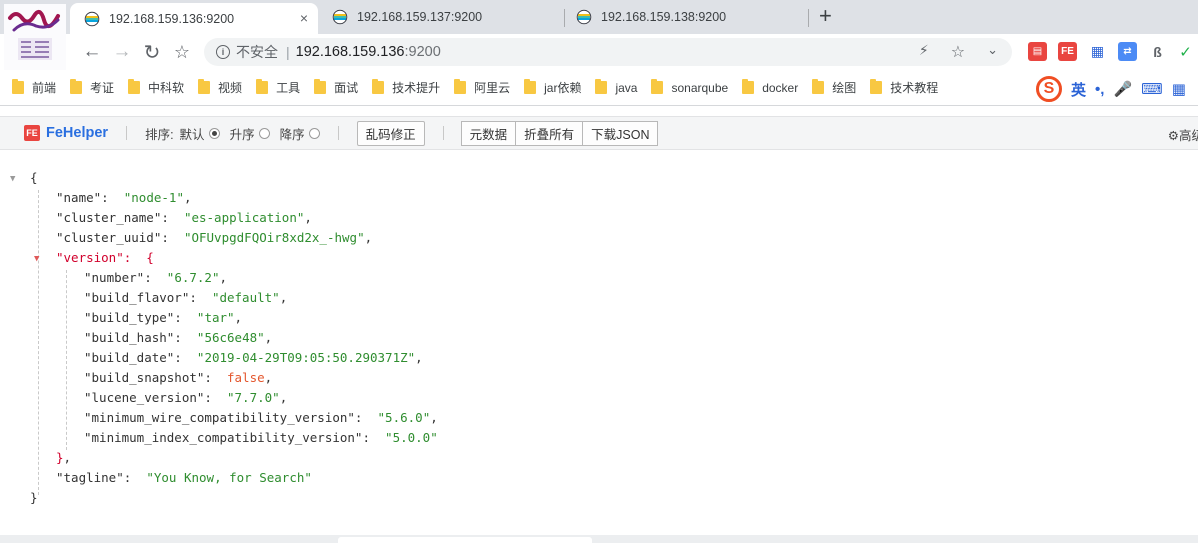  I want to click on bookmark-folder: 阿里云, so click(482, 87).